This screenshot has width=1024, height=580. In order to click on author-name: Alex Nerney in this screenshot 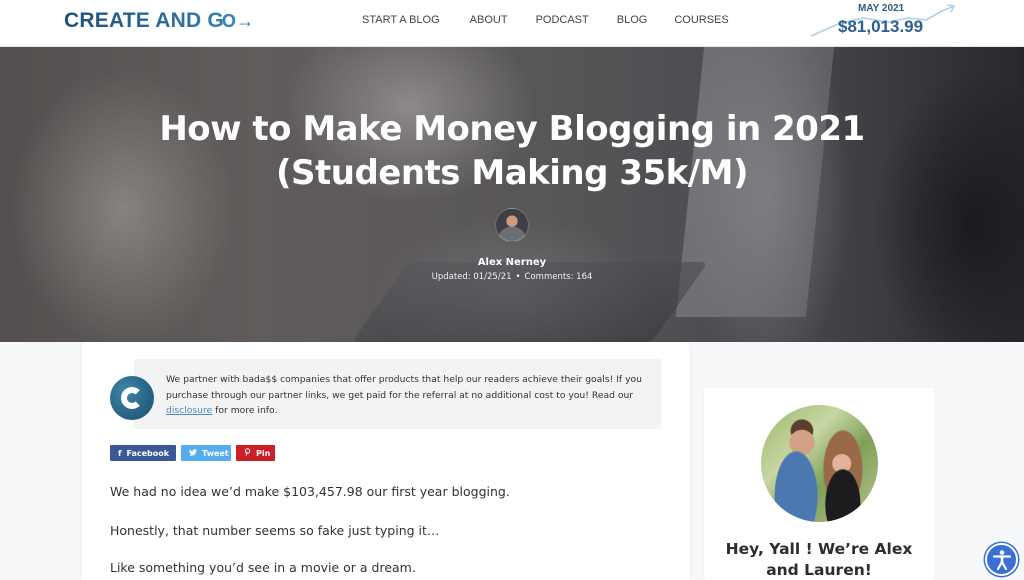, I will do `click(512, 262)`.